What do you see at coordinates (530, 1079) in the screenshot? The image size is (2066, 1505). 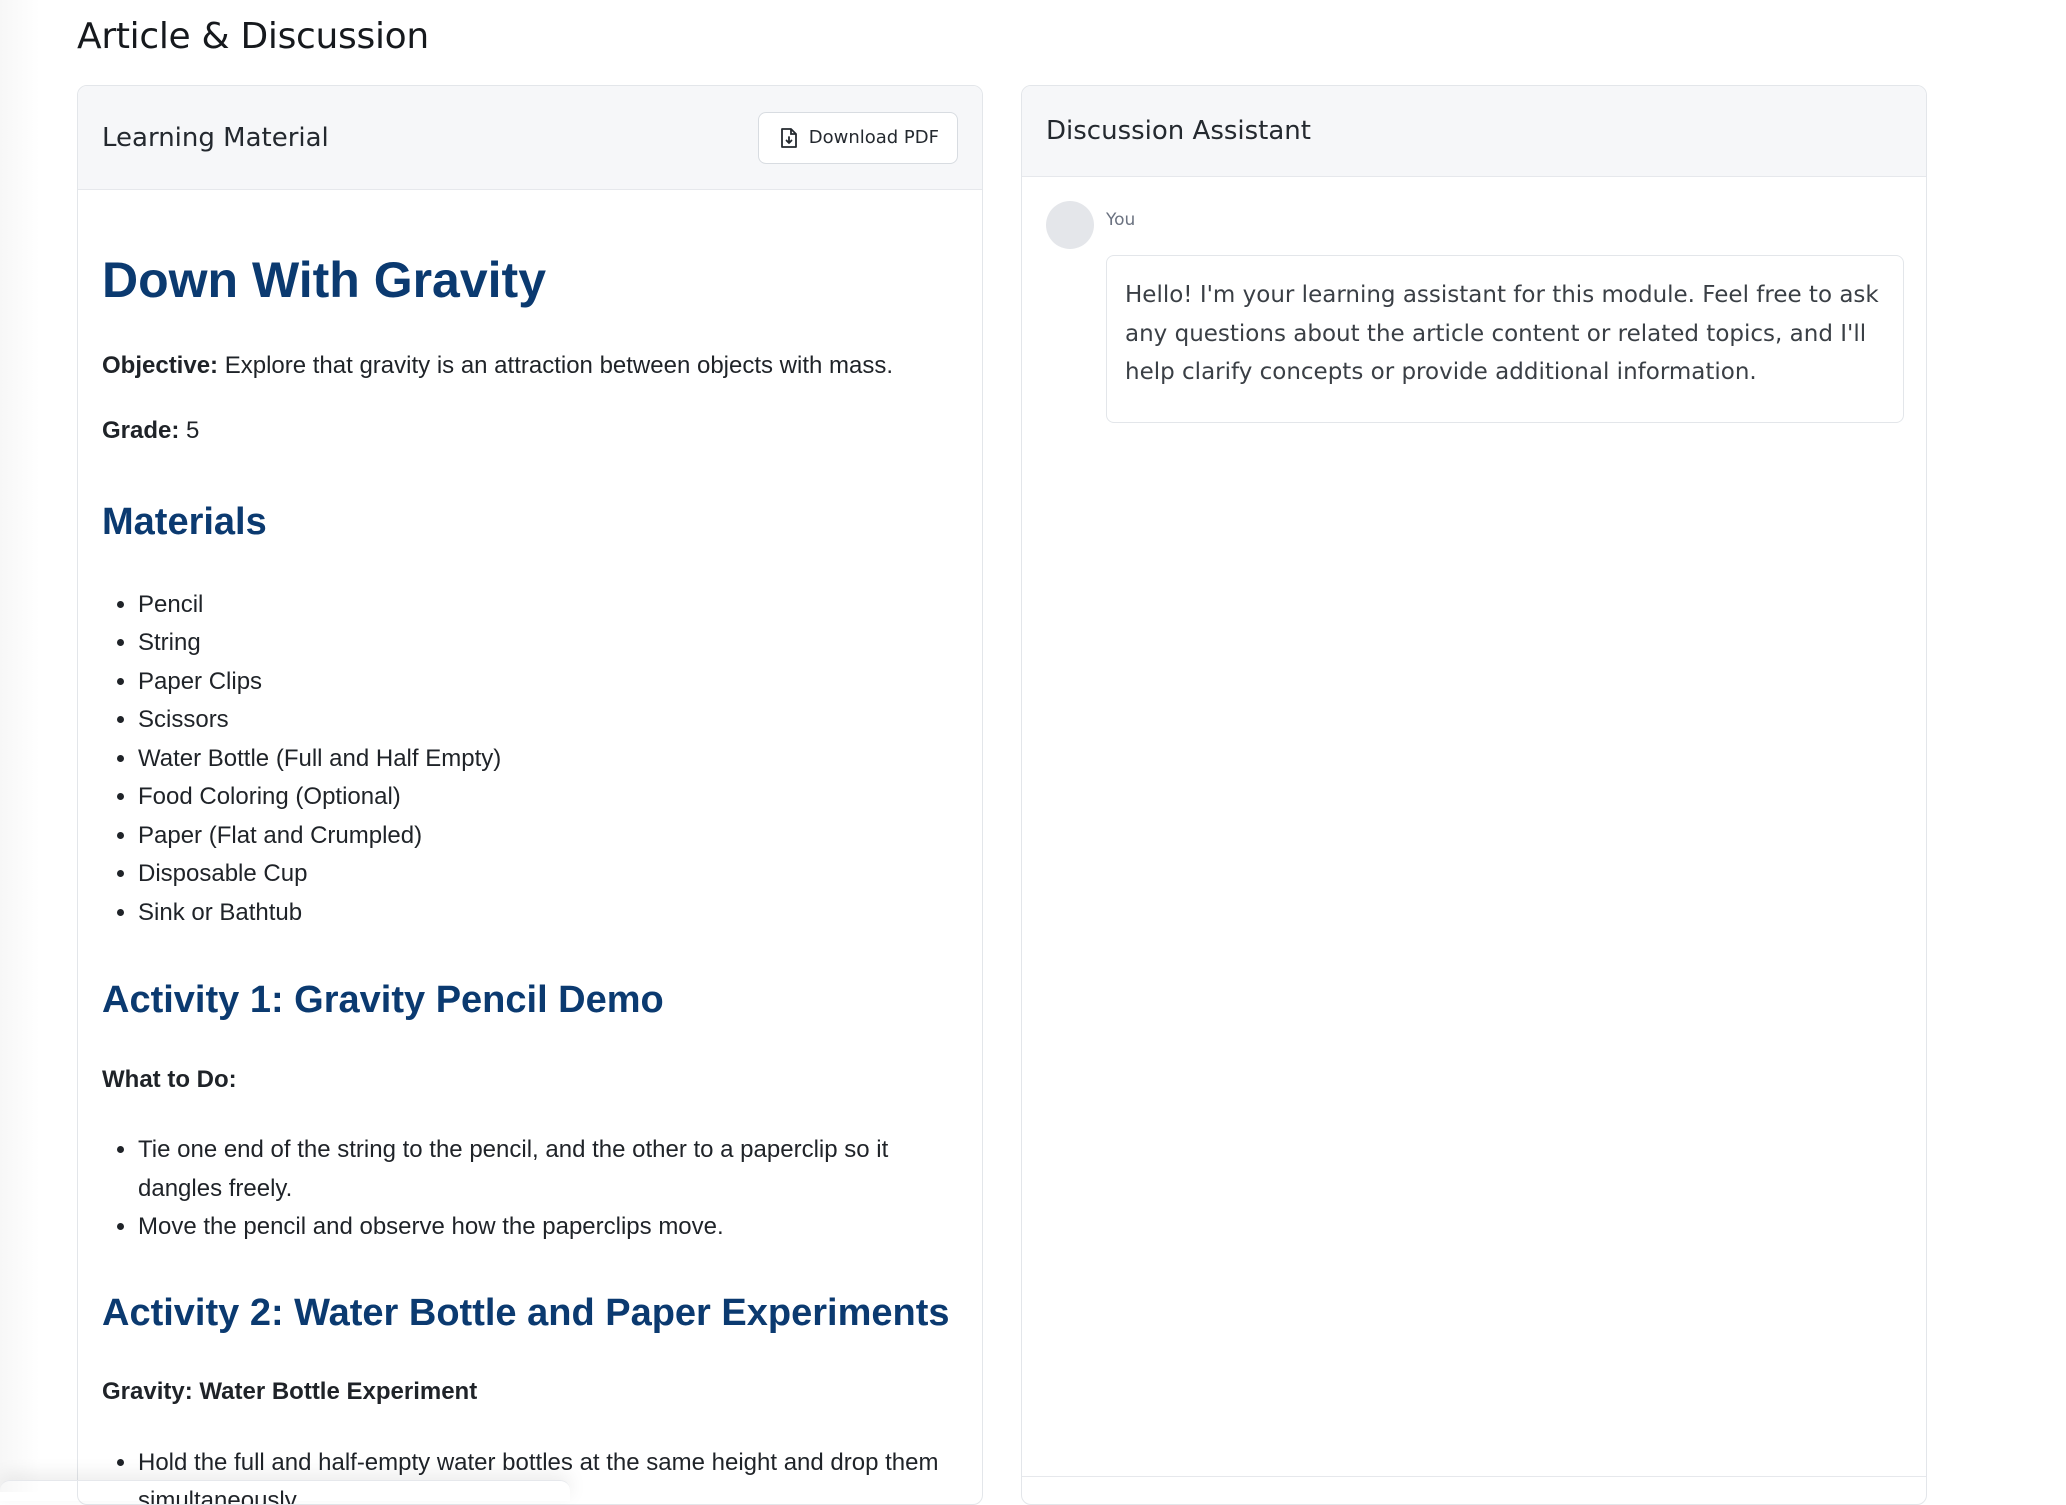 I see `activity1-subheading: What to Do:` at bounding box center [530, 1079].